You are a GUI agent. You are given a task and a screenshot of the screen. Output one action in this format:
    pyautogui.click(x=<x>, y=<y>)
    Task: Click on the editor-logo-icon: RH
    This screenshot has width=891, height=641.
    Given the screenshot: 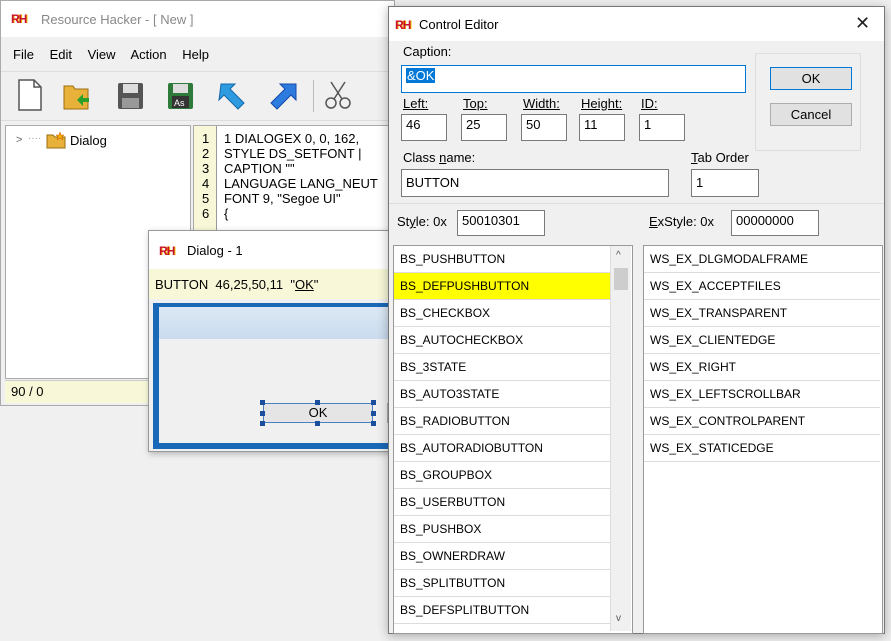 What is the action you would take?
    pyautogui.click(x=403, y=25)
    